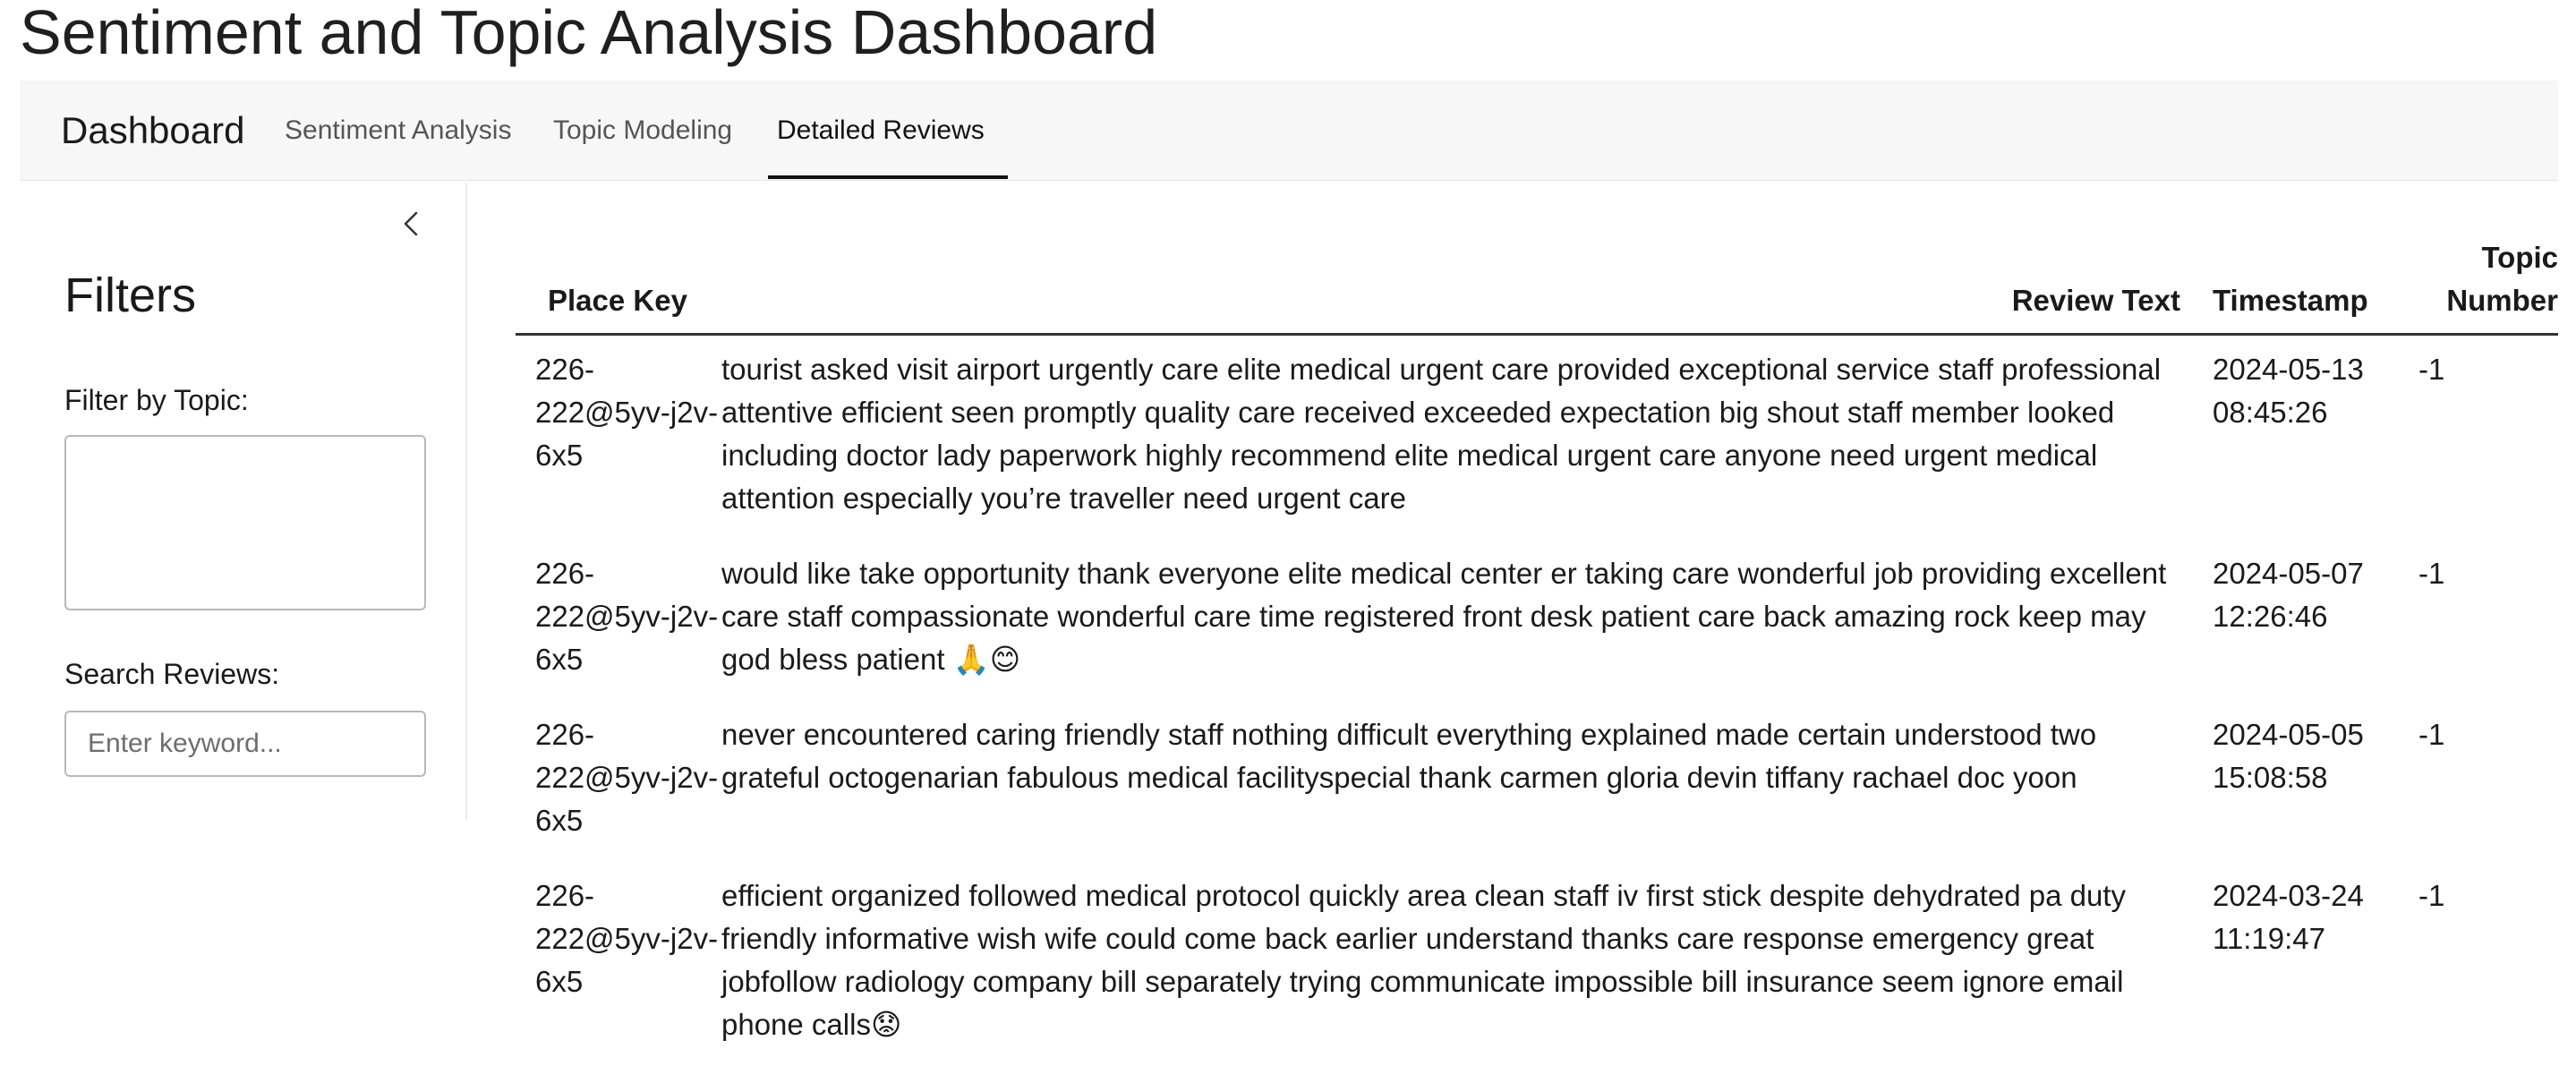  What do you see at coordinates (881, 131) in the screenshot?
I see `tab-detailed-reviews: Detailed Reviews` at bounding box center [881, 131].